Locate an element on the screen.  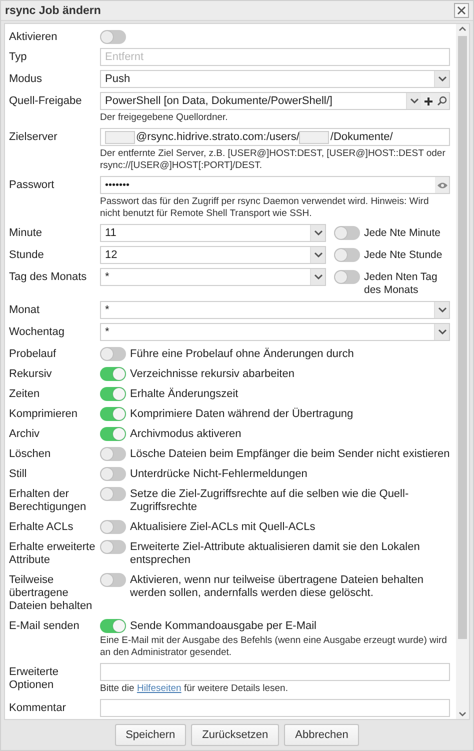
field-label: Erhalte ACLs is located at coordinates (41, 527).